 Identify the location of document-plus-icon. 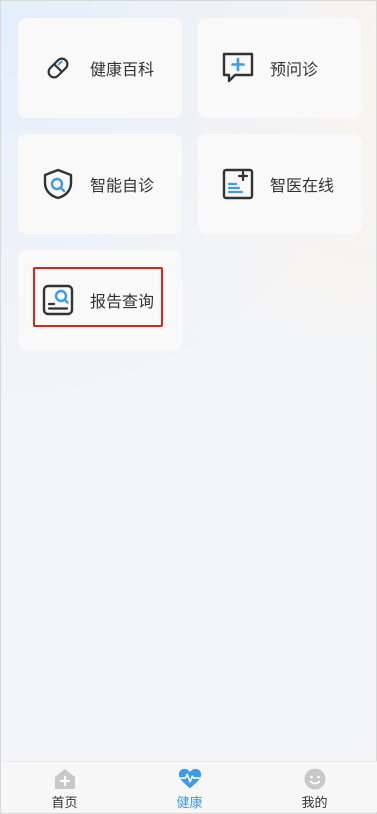
(238, 184).